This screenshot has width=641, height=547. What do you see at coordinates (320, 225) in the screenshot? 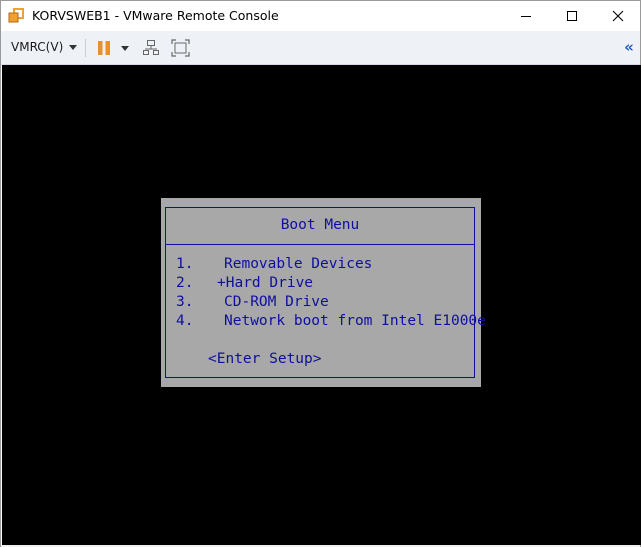
I see `boot-menu-title: Boot Menu` at bounding box center [320, 225].